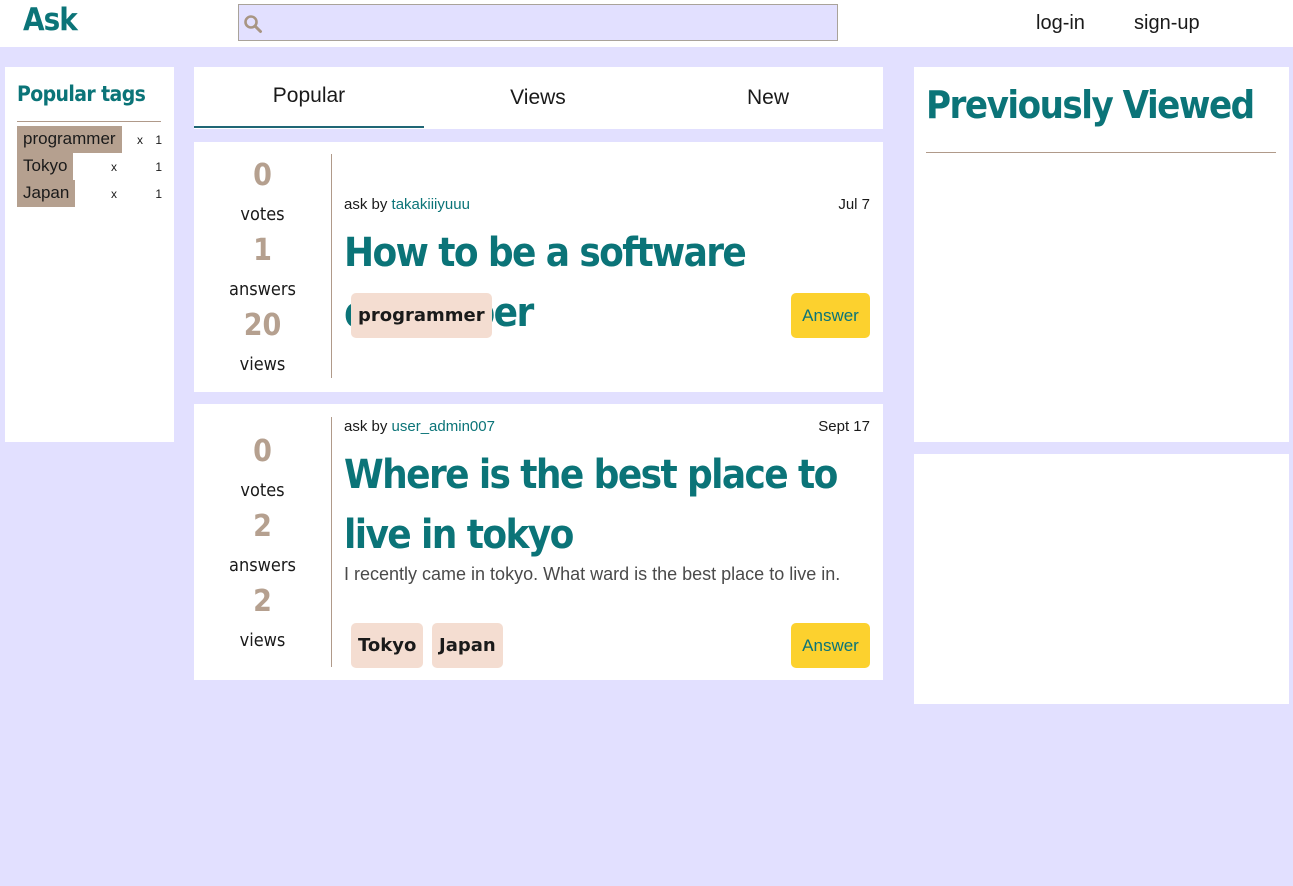  I want to click on popular-tag-row: programmer x 1, so click(89, 139).